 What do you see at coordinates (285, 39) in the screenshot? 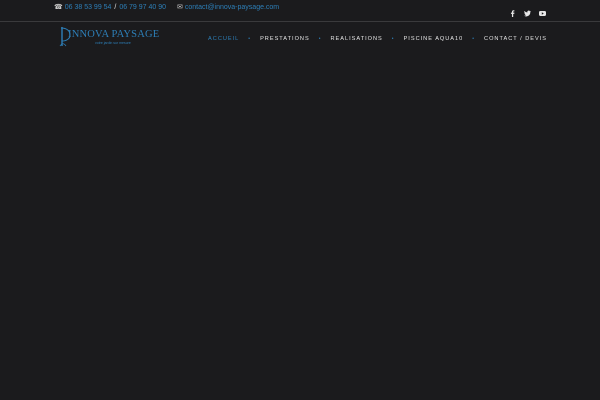
I see `nav-item-prestations: Prestations` at bounding box center [285, 39].